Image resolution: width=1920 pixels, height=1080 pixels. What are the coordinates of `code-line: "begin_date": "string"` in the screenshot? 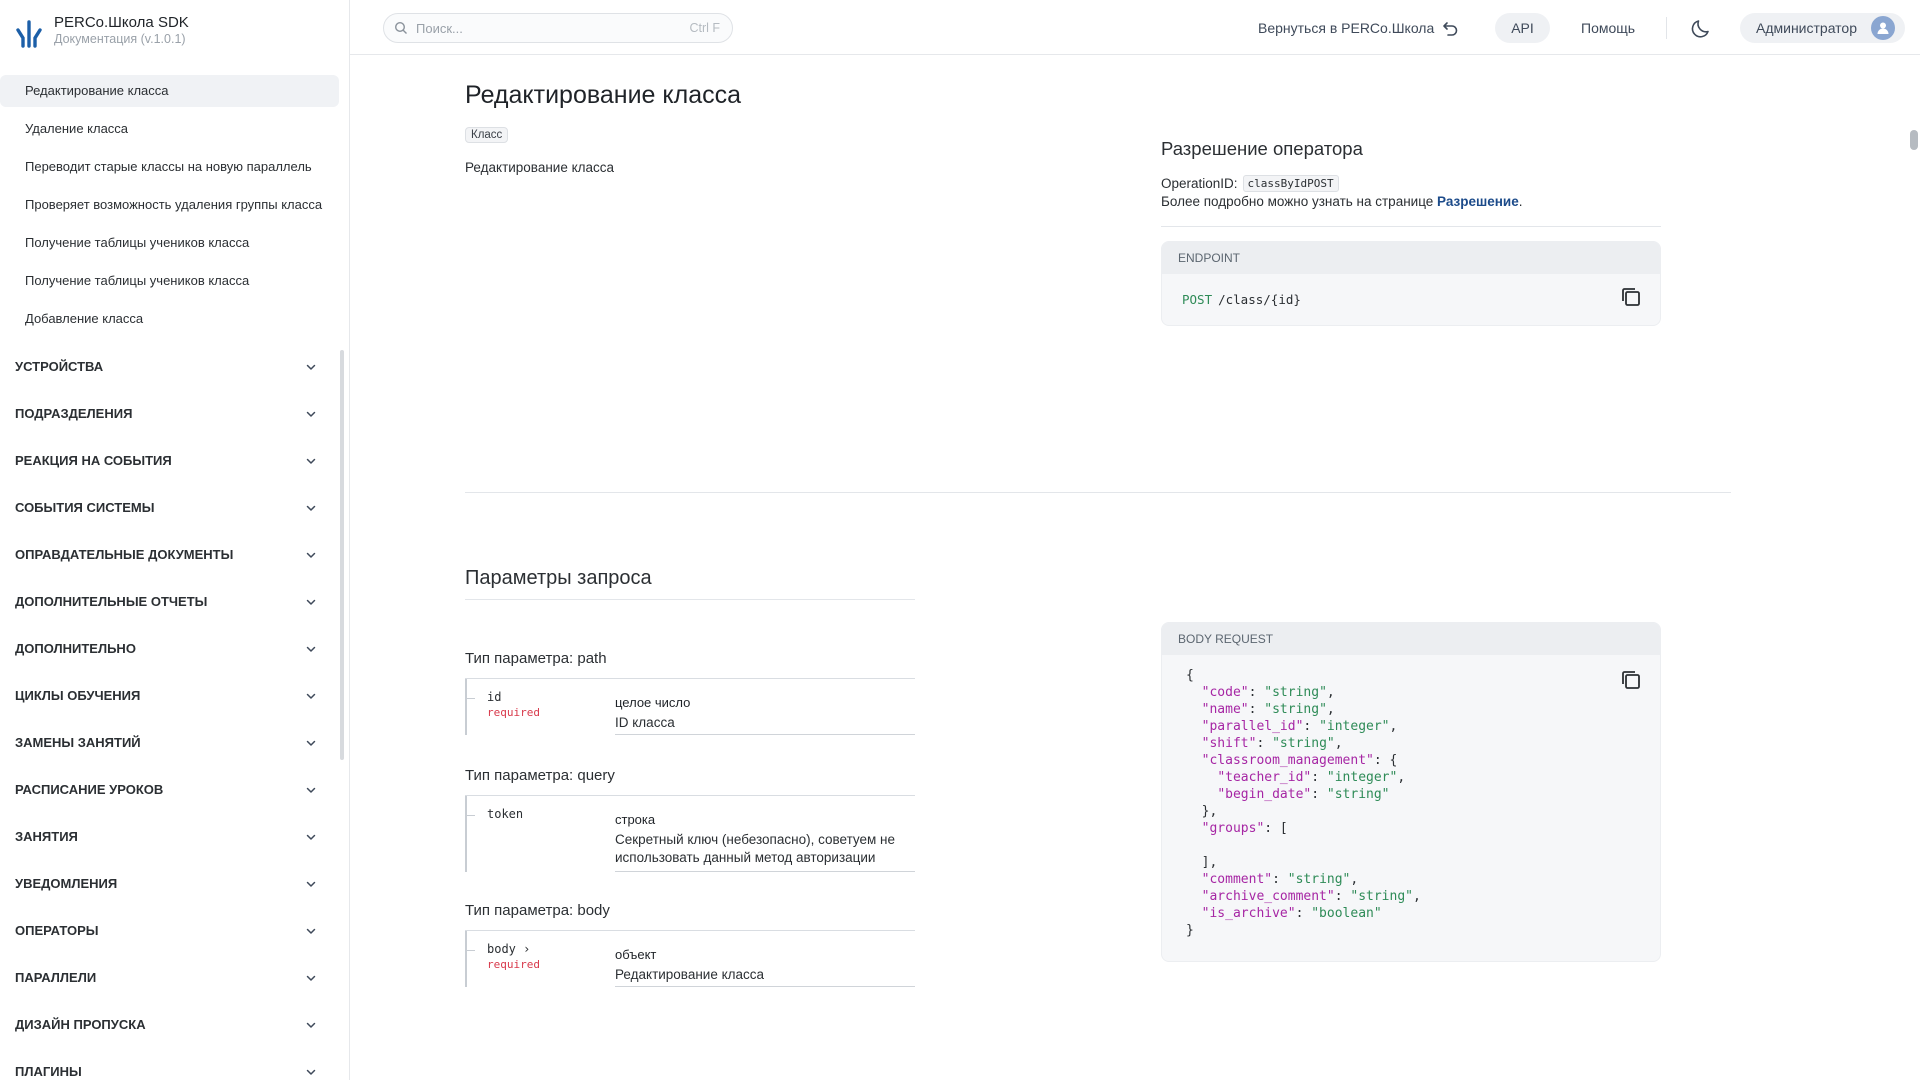 It's located at (1303, 794).